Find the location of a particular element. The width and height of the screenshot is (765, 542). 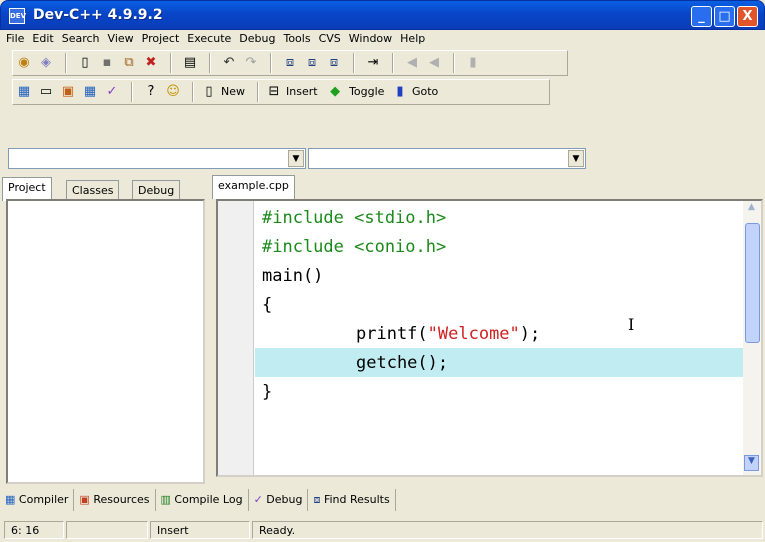

menu-project: Project is located at coordinates (161, 38).